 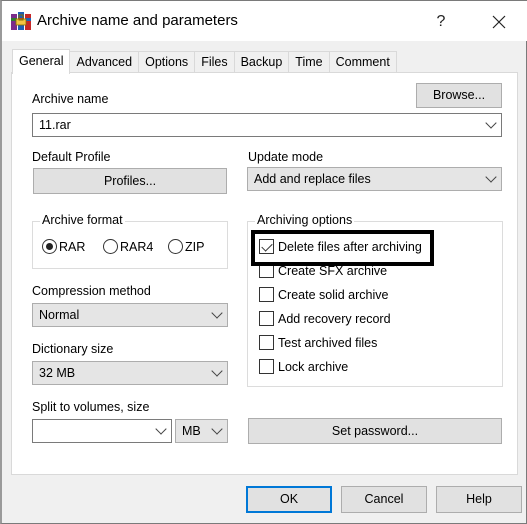 I want to click on checkbox-create-solid: Create solid archive, so click(x=323, y=294).